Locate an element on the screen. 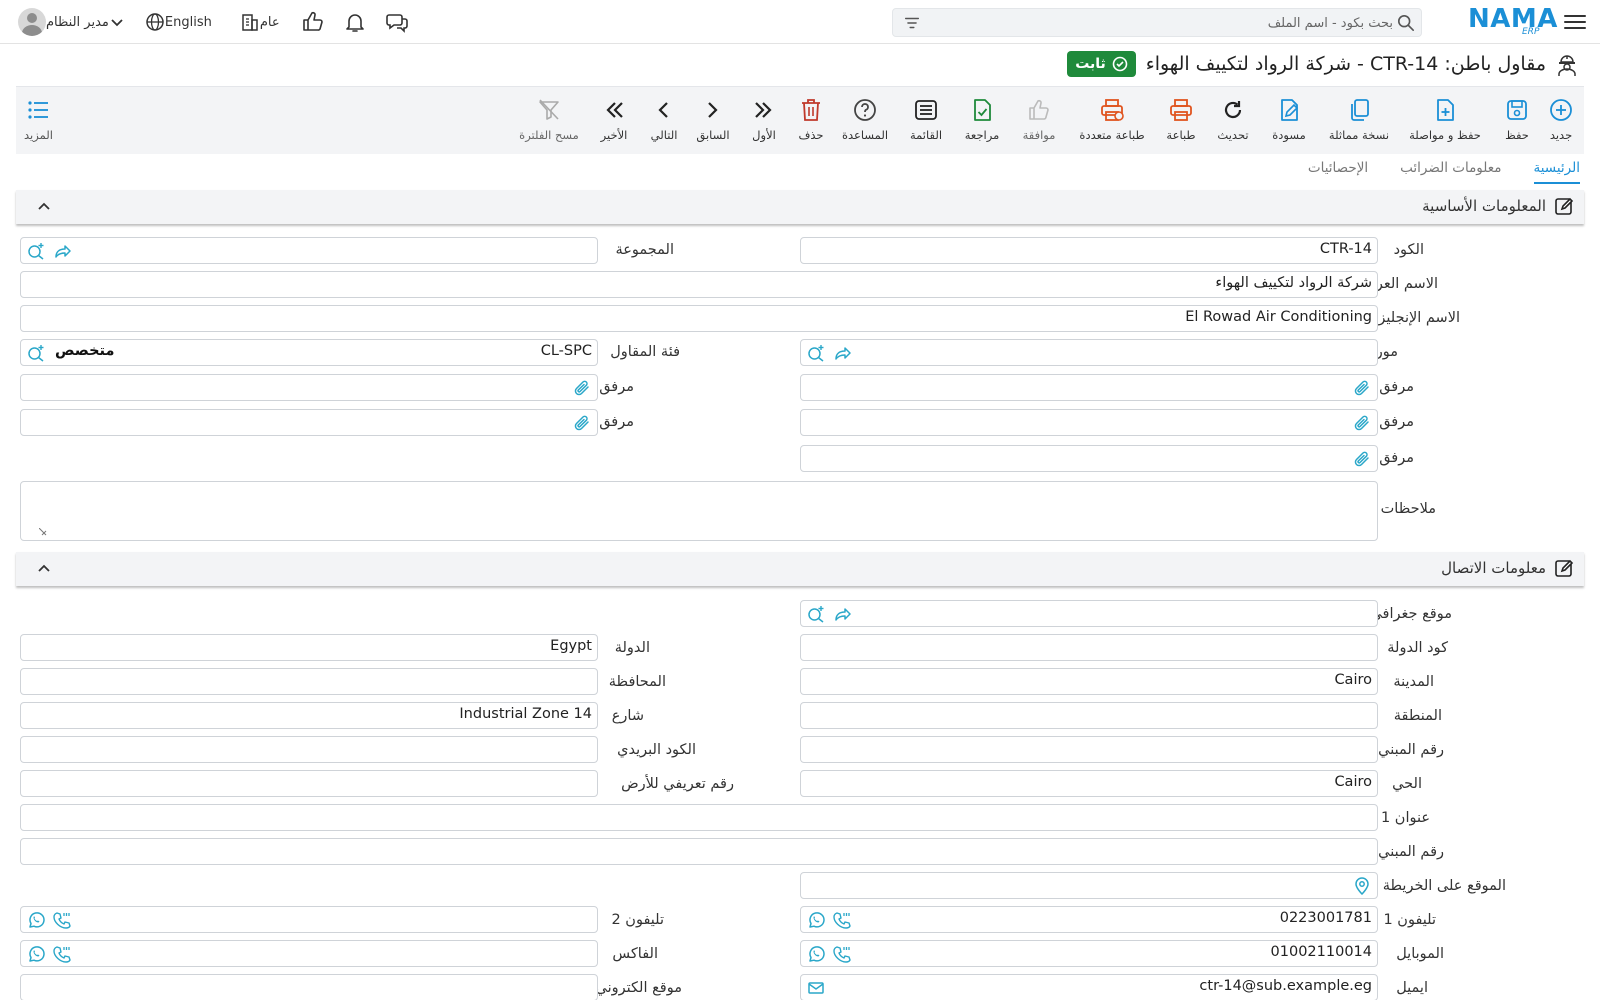  map-location-field is located at coordinates (1089, 885).